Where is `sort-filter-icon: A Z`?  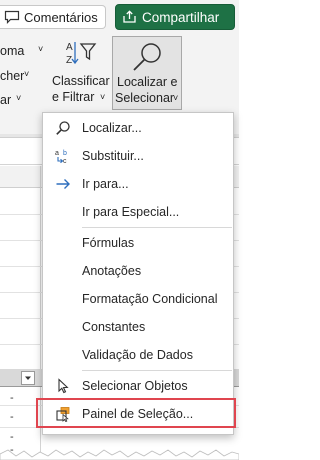 sort-filter-icon: A Z is located at coordinates (81, 54).